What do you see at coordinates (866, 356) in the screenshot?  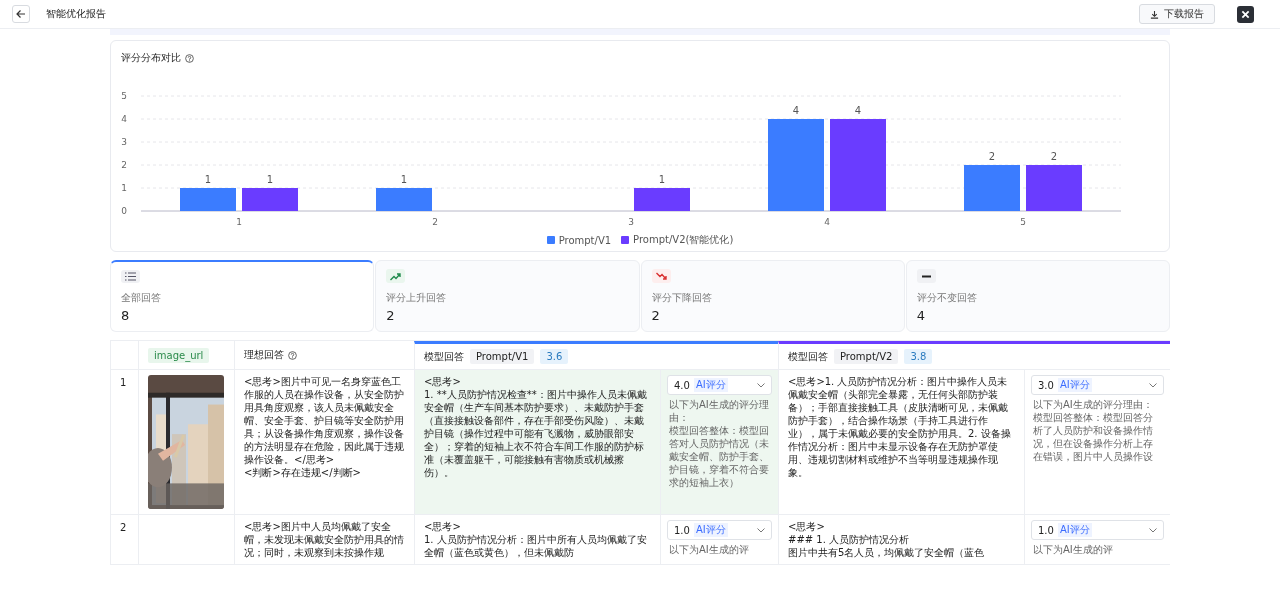 I see `prompt-tag: Prompt/V2` at bounding box center [866, 356].